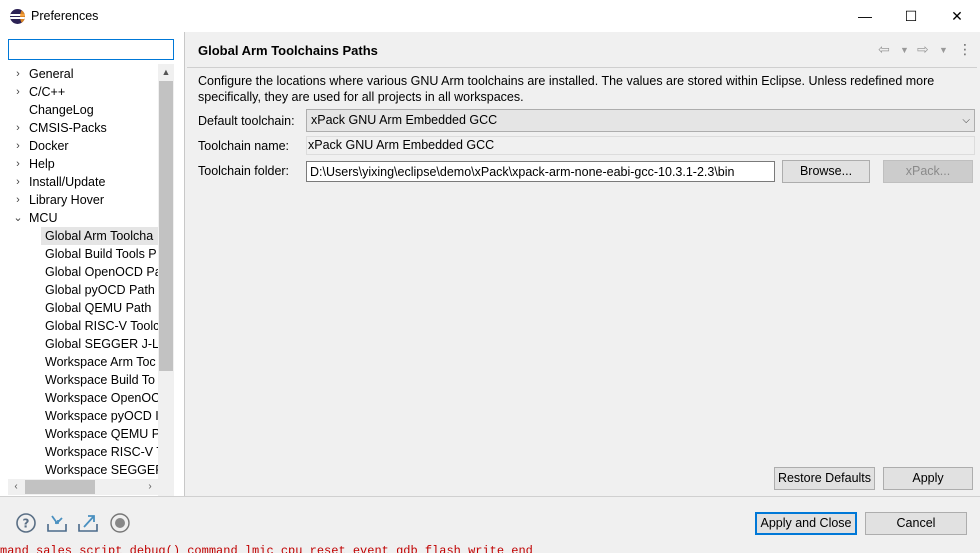 The width and height of the screenshot is (980, 553). I want to click on tree-child-label: Global SEGGER J-Lin, so click(101, 344).